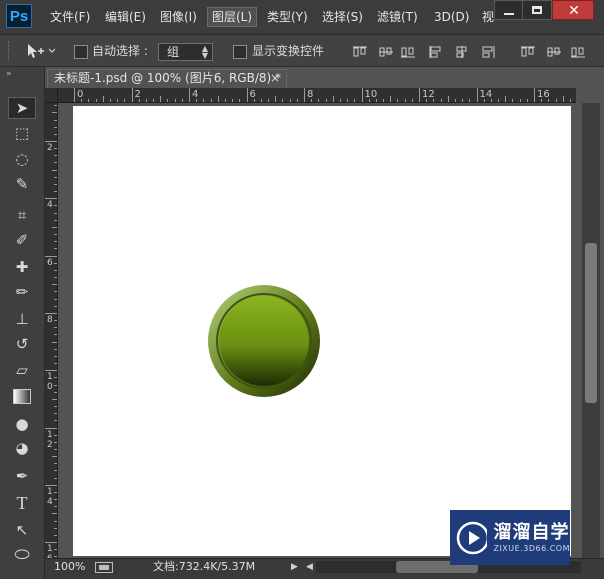  What do you see at coordinates (543, 94) in the screenshot?
I see `ruler-label: 16` at bounding box center [543, 94].